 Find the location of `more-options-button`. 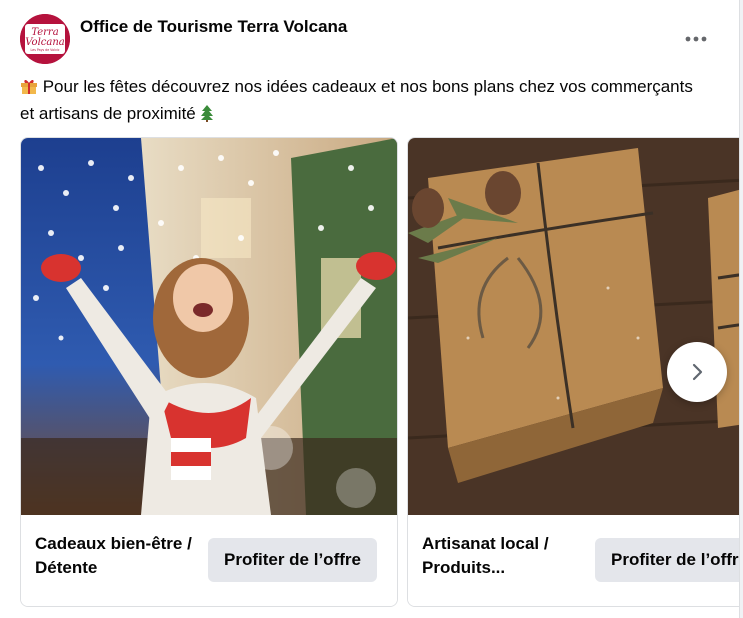

more-options-button is located at coordinates (696, 39).